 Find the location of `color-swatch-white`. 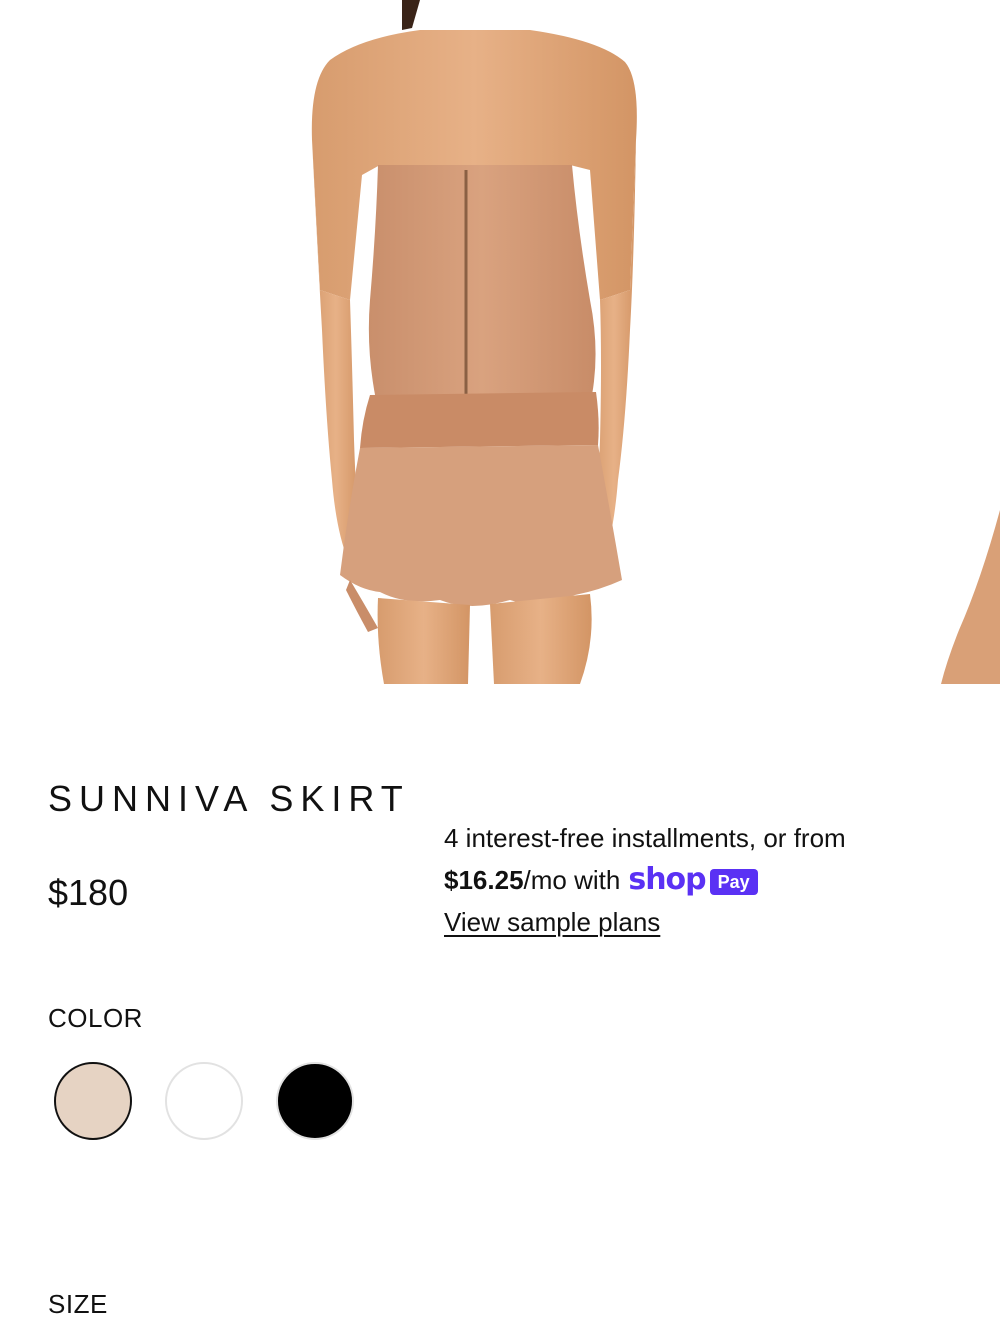

color-swatch-white is located at coordinates (204, 1101).